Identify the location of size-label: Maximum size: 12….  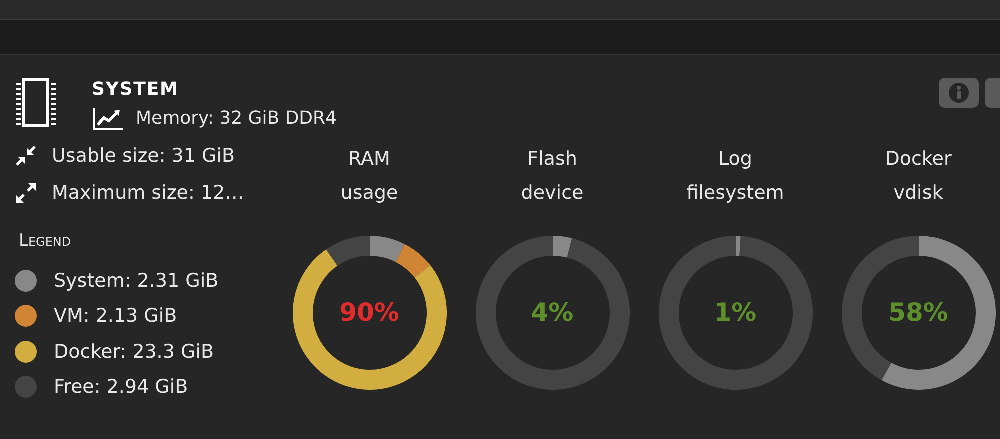
(148, 193).